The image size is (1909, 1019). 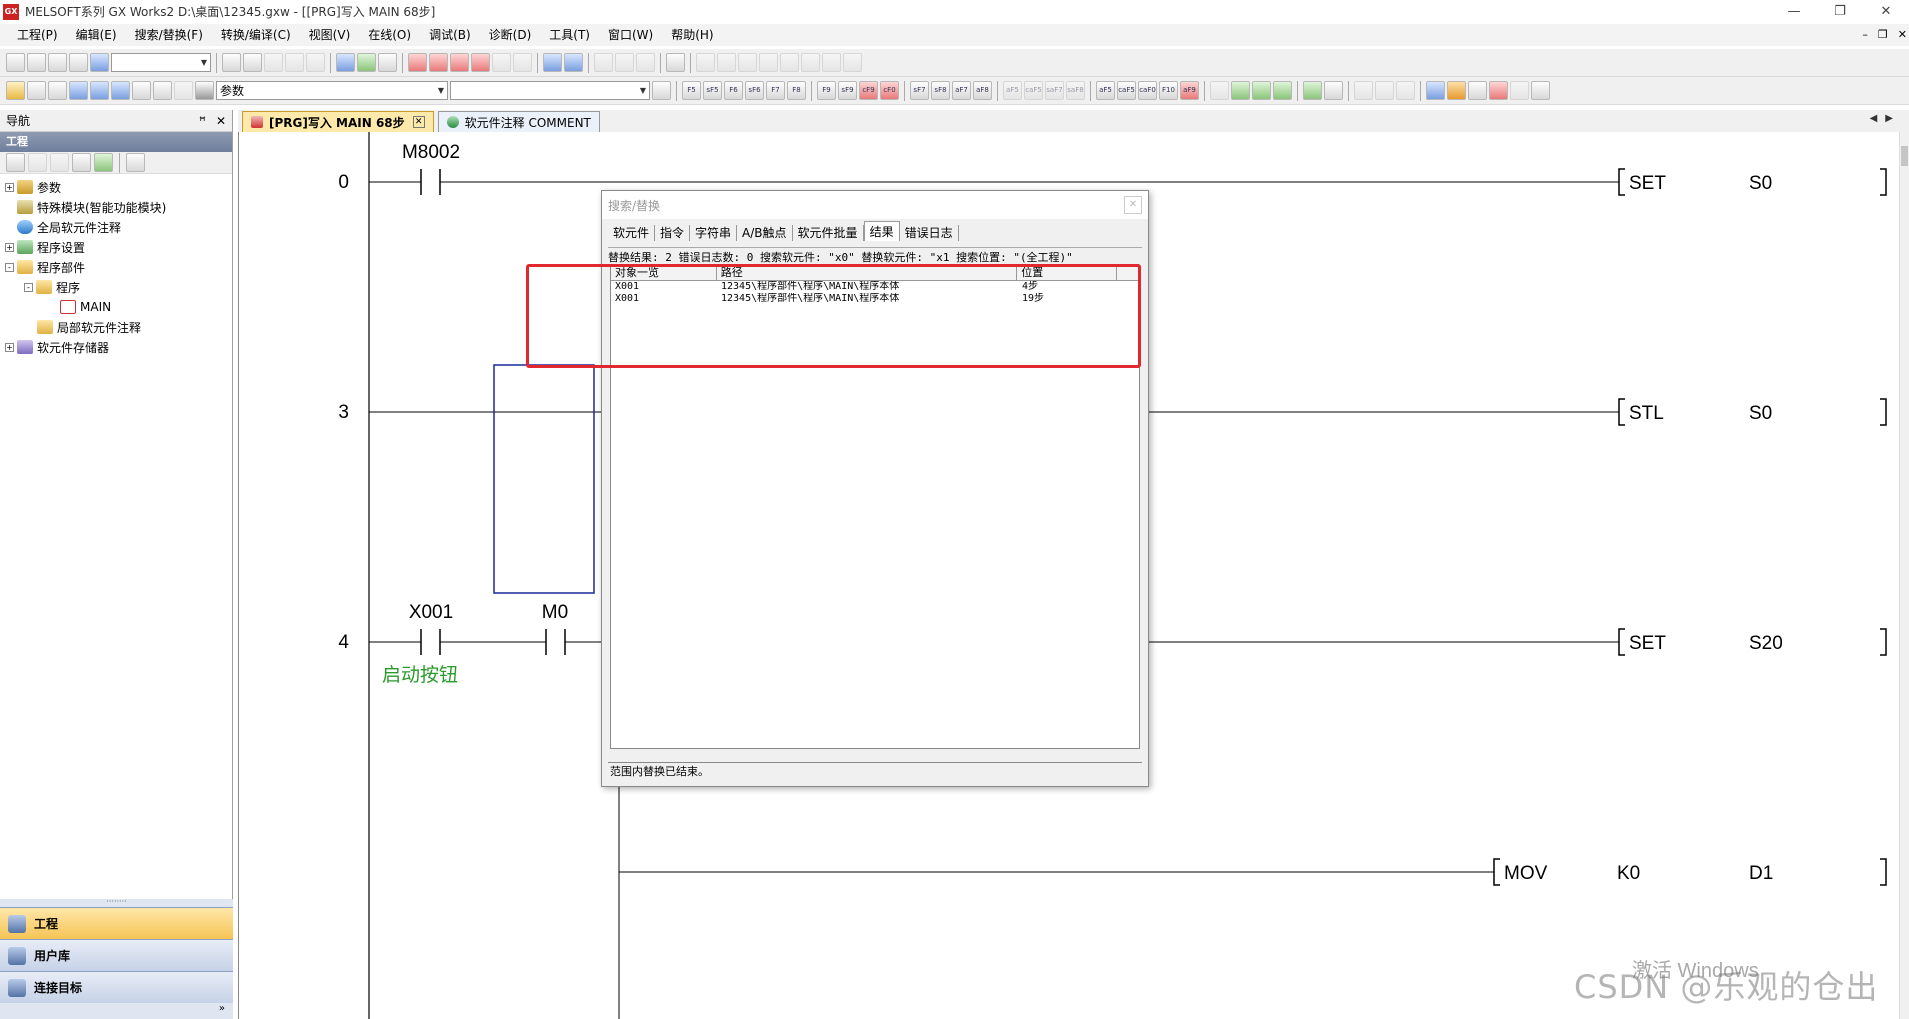 What do you see at coordinates (57, 62) in the screenshot?
I see `save-icon` at bounding box center [57, 62].